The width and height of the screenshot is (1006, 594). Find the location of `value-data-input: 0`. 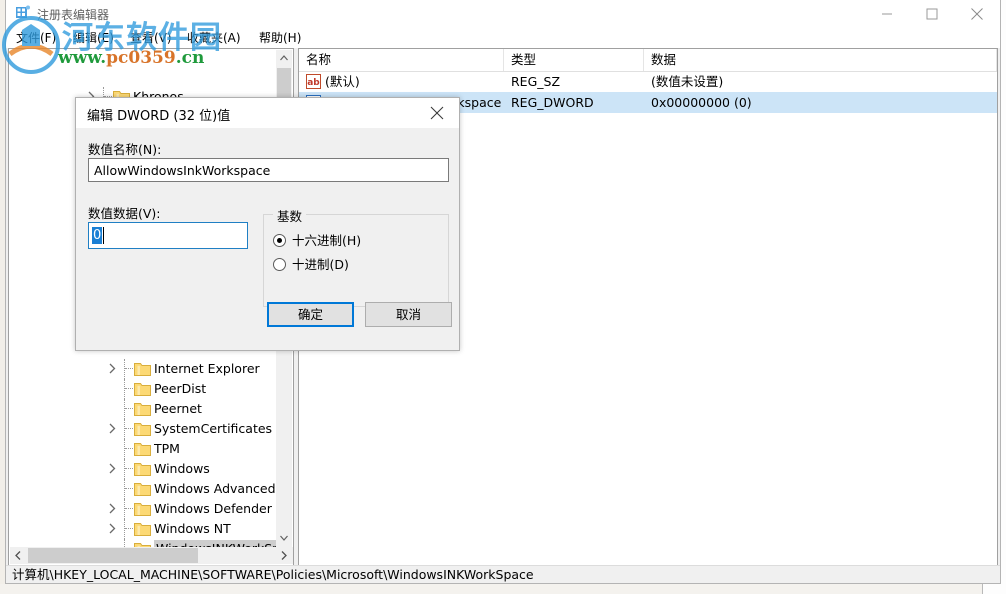

value-data-input: 0 is located at coordinates (168, 235).